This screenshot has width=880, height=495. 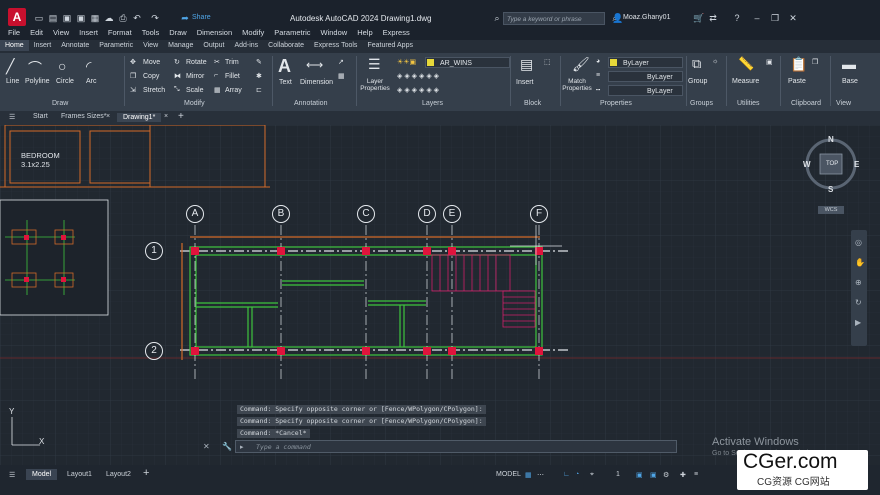 I want to click on help-icon: ?, so click(x=737, y=18).